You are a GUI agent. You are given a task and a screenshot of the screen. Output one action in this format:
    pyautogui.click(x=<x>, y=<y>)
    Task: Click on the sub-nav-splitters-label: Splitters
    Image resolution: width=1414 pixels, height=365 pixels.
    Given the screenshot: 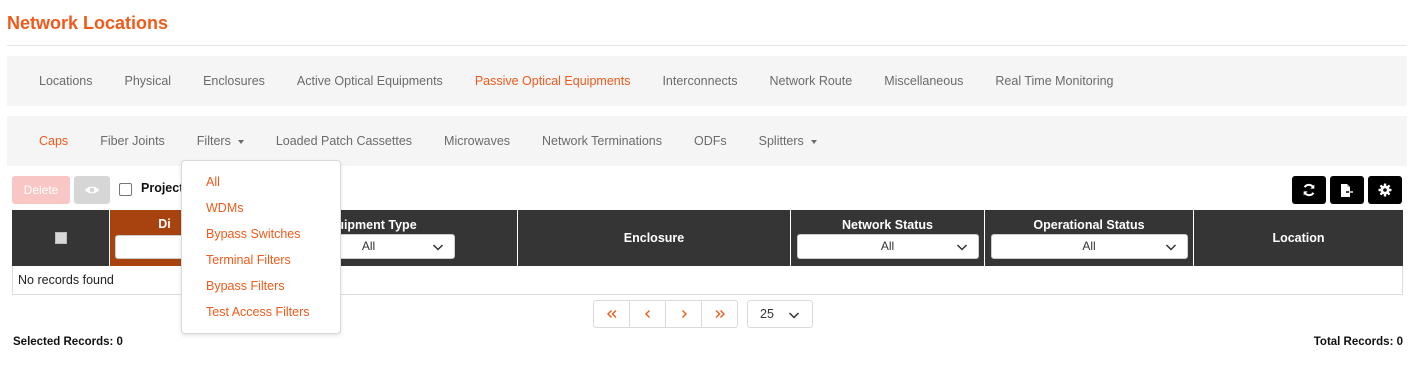 What is the action you would take?
    pyautogui.click(x=781, y=141)
    